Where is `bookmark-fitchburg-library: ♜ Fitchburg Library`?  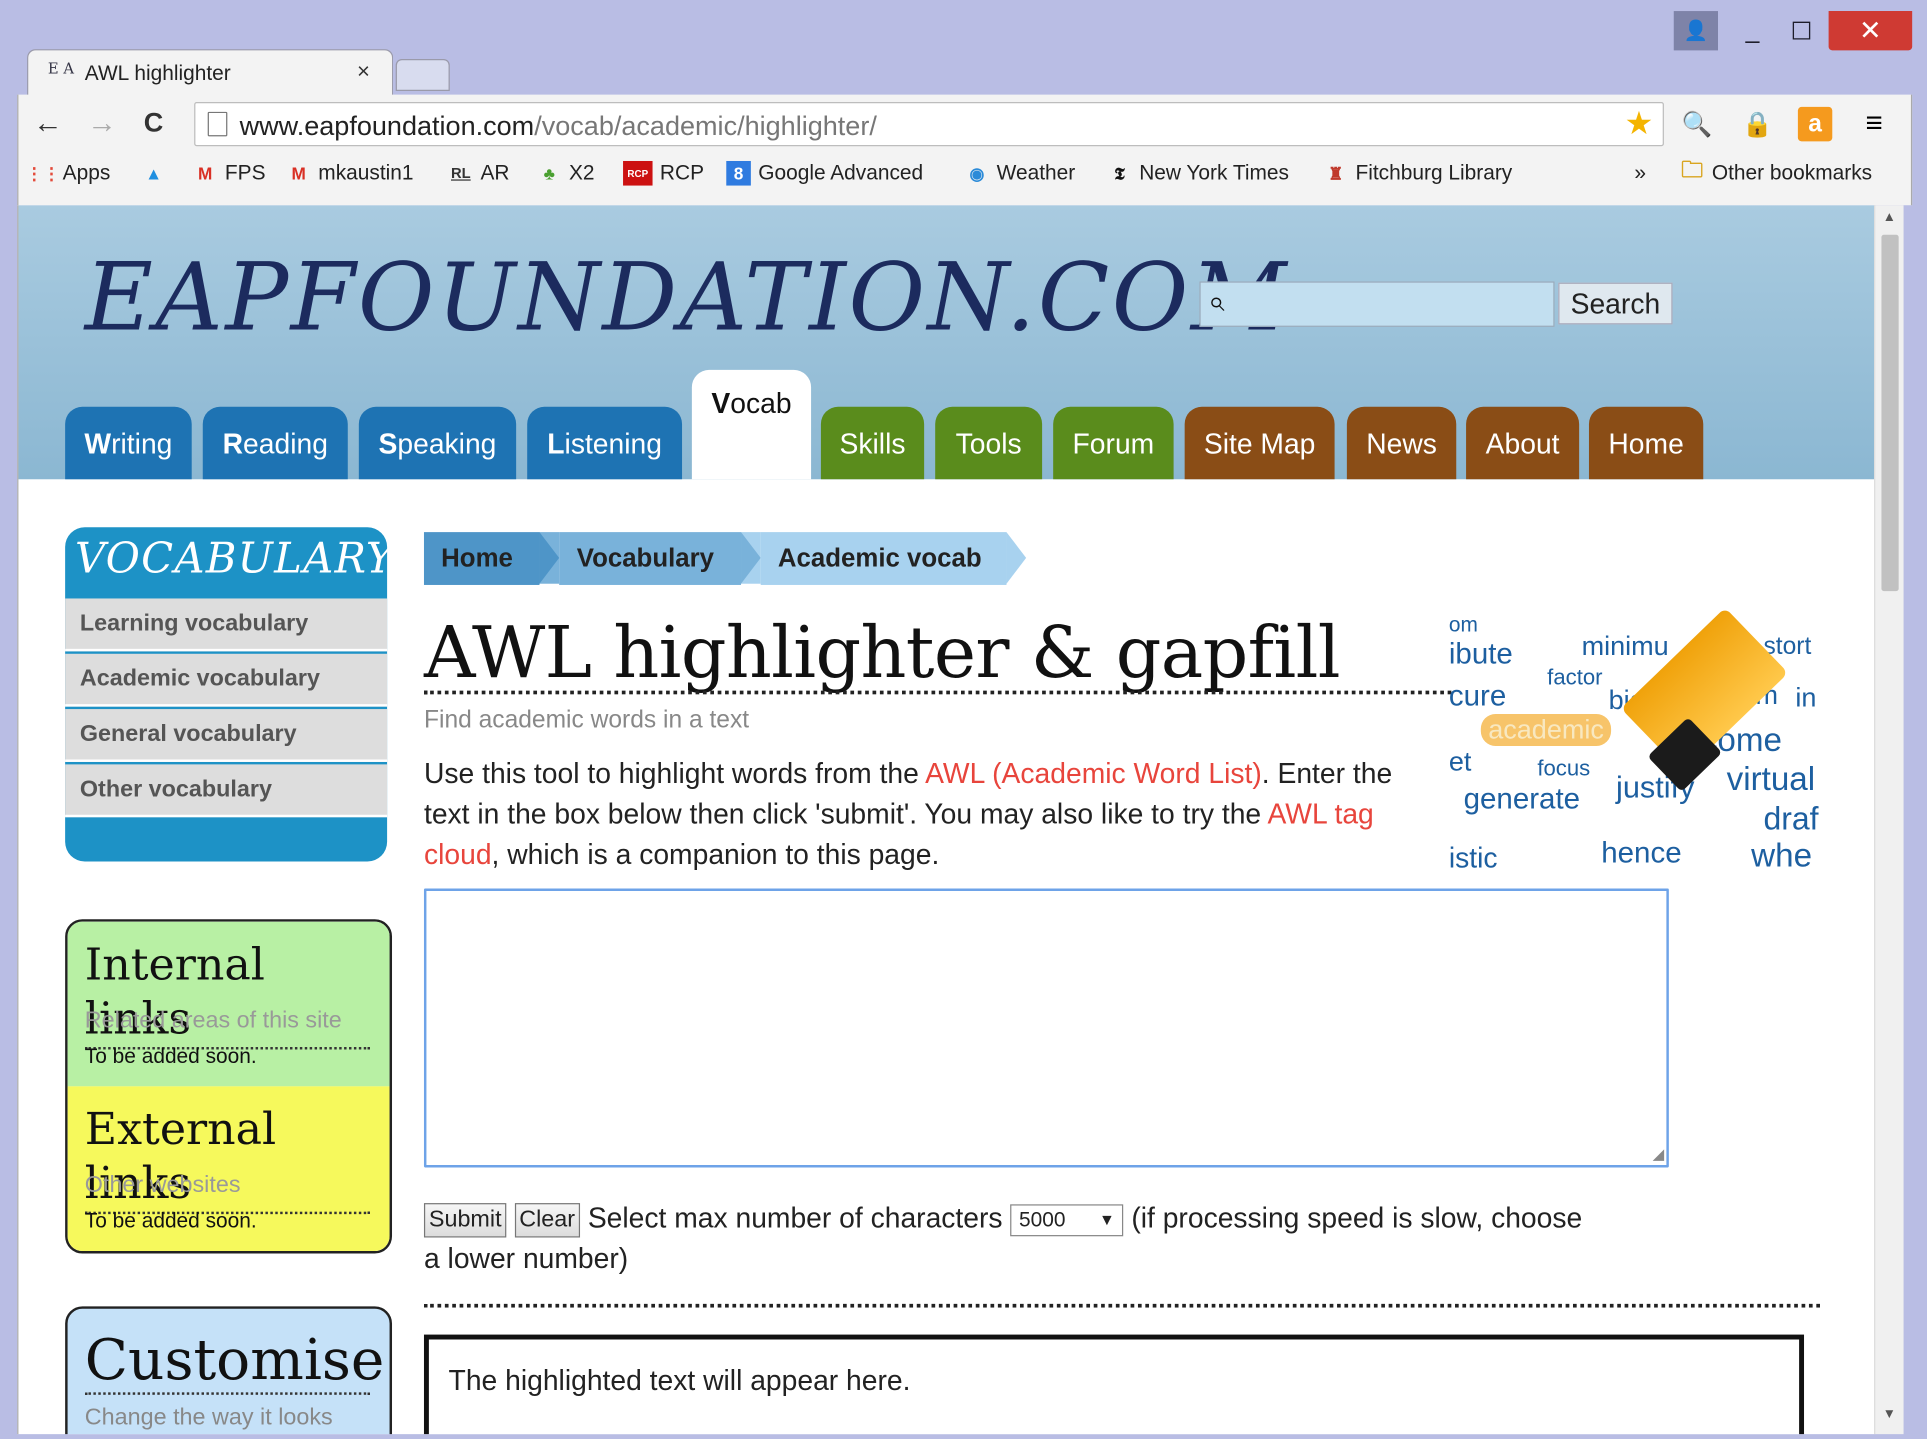
bookmark-fitchburg-library: ♜ Fitchburg Library is located at coordinates (1418, 173).